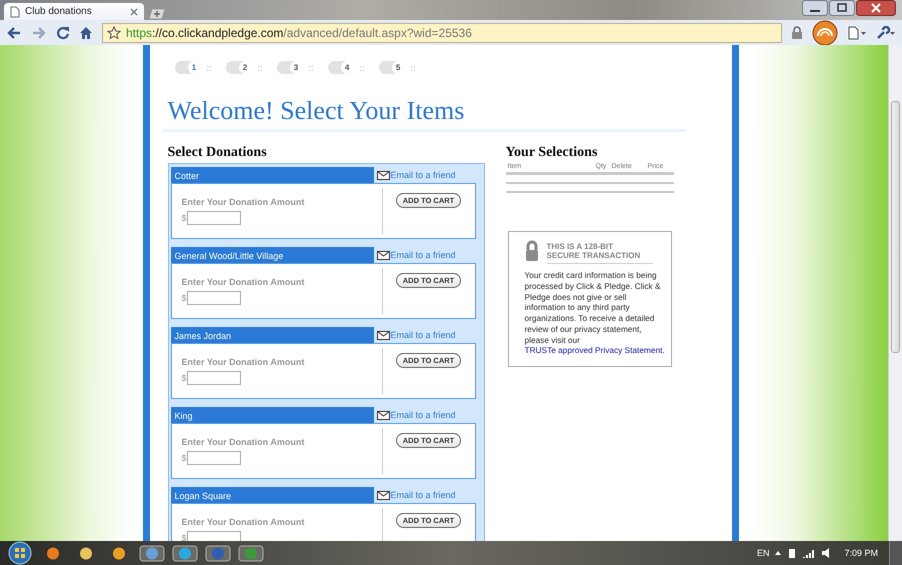 This screenshot has height=565, width=902. What do you see at coordinates (341, 67) in the screenshot?
I see `step-indicator: 4` at bounding box center [341, 67].